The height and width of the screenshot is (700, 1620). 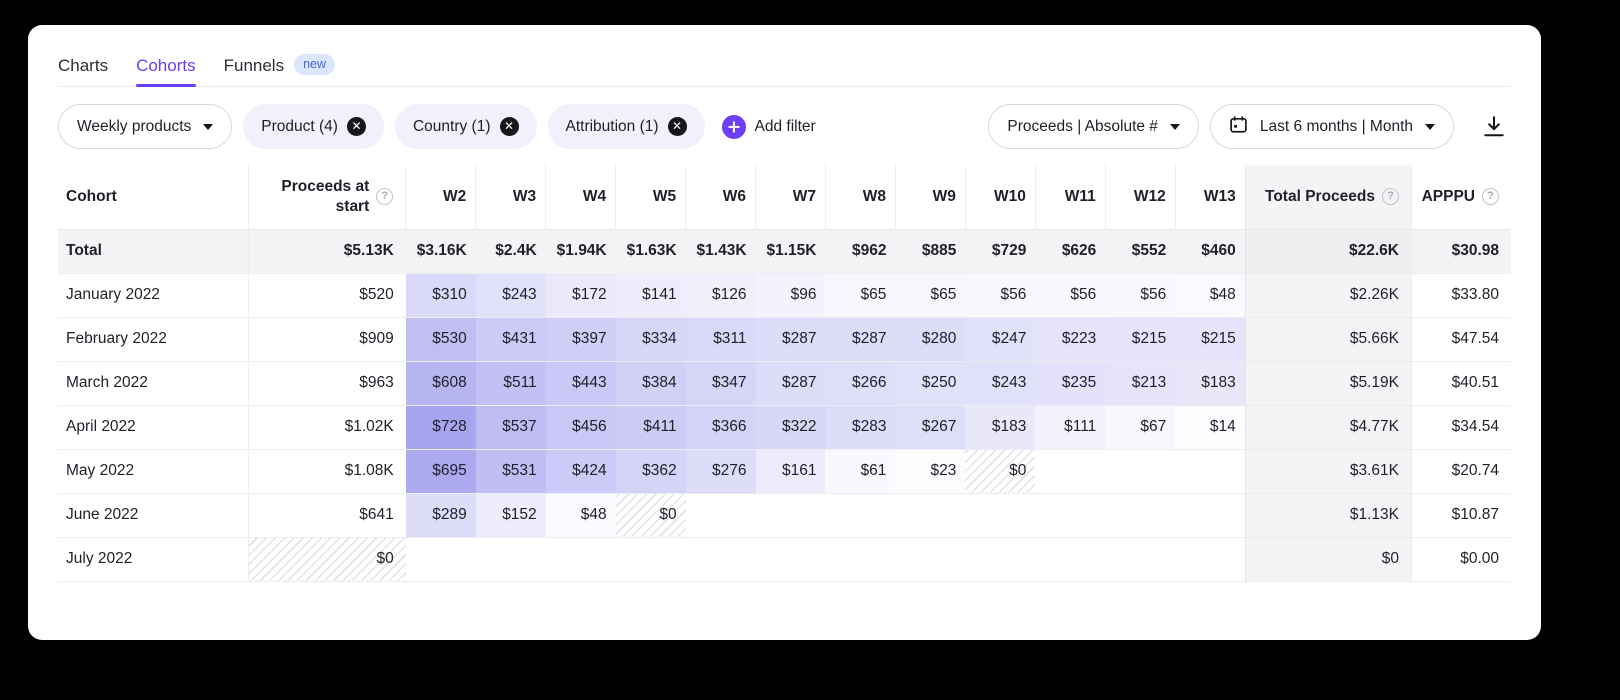 I want to click on week-cell: $56, so click(x=1140, y=295).